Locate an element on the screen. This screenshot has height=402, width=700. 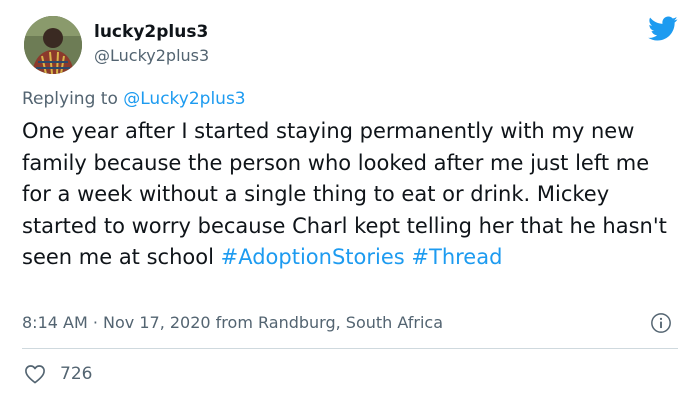
reply-mention-link: @Lucky2plus3 is located at coordinates (184, 99).